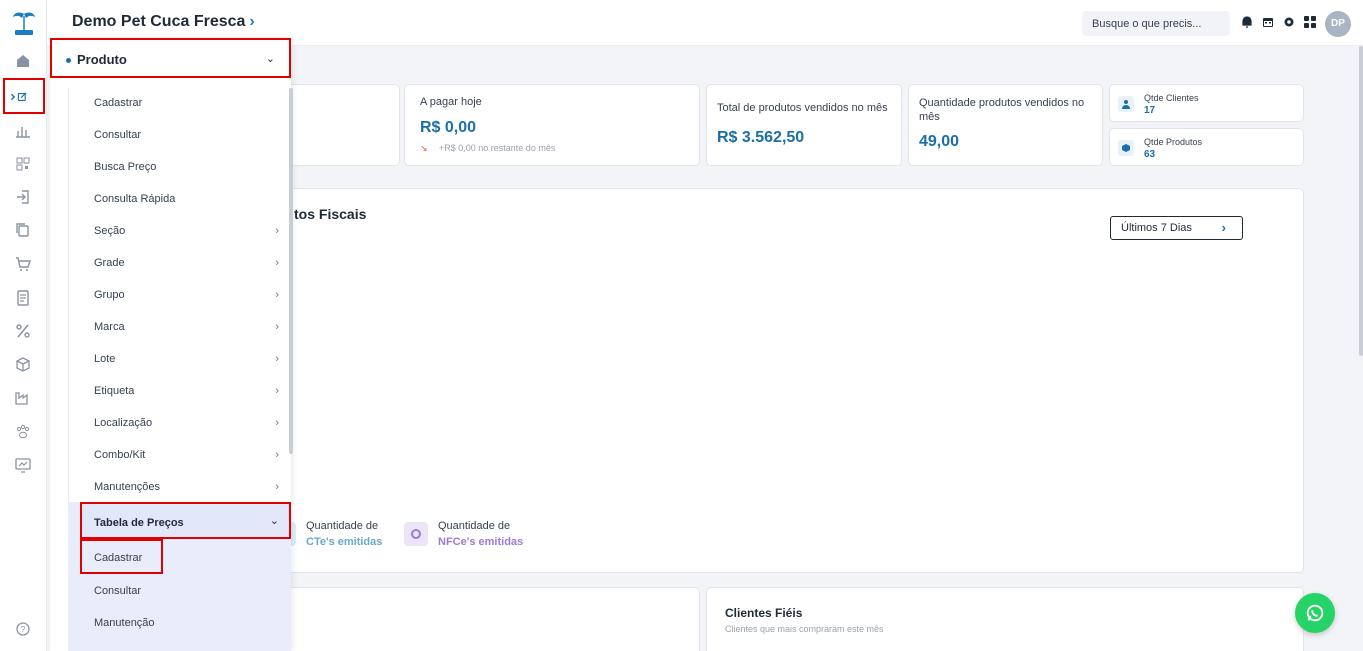  I want to click on menu-item-label: Cadastrar, so click(118, 103).